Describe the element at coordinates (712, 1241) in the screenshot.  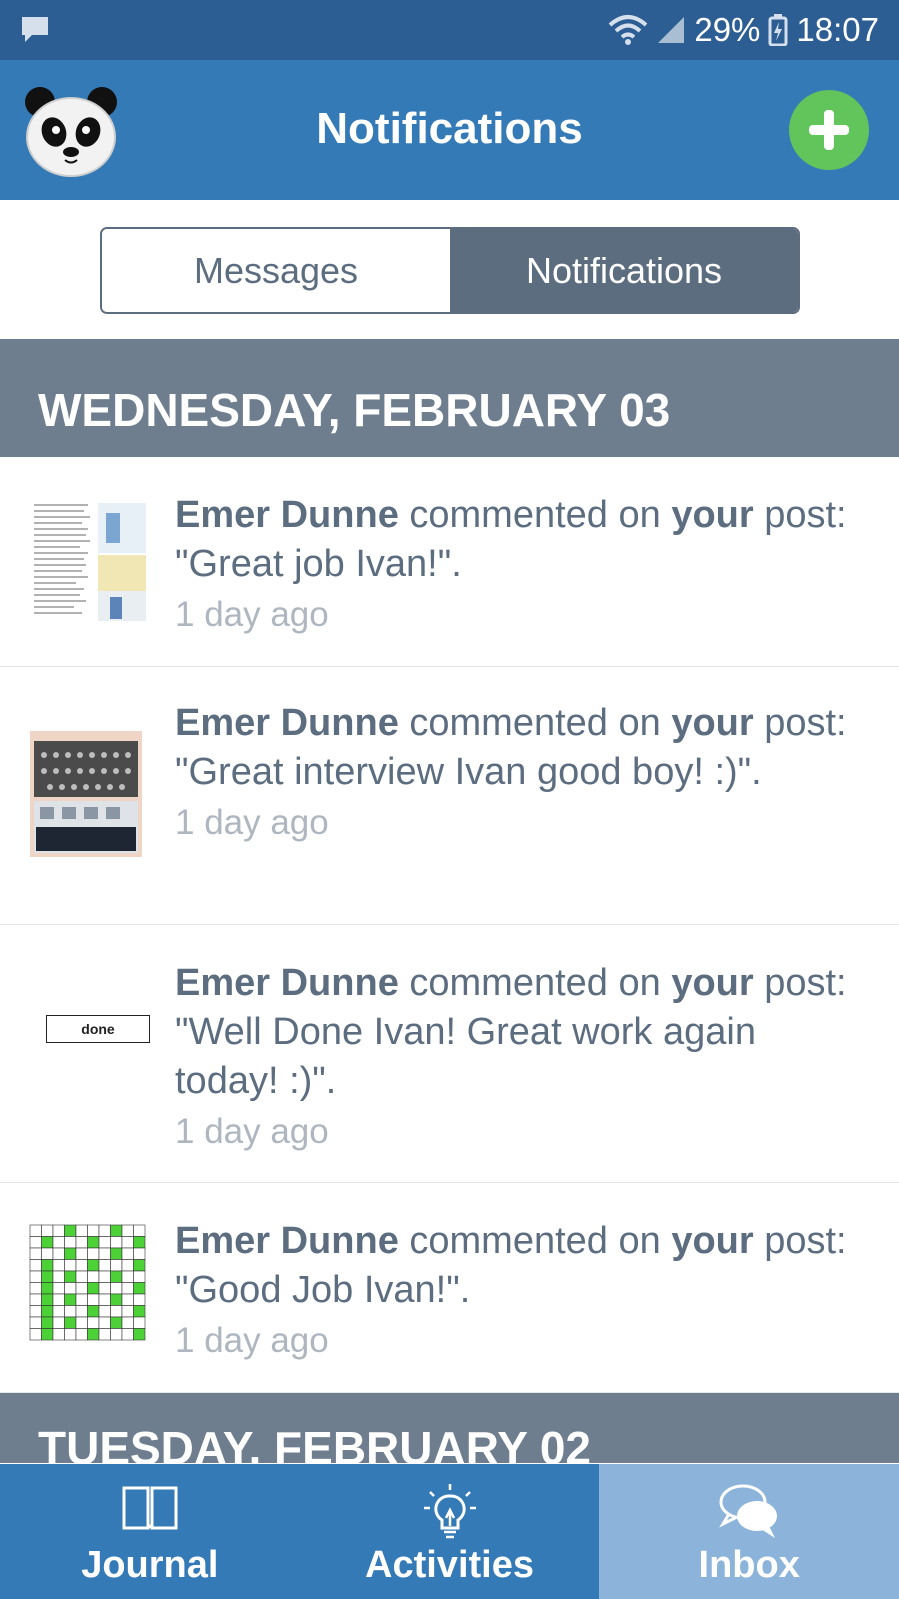
I see `notification-your: your` at that location.